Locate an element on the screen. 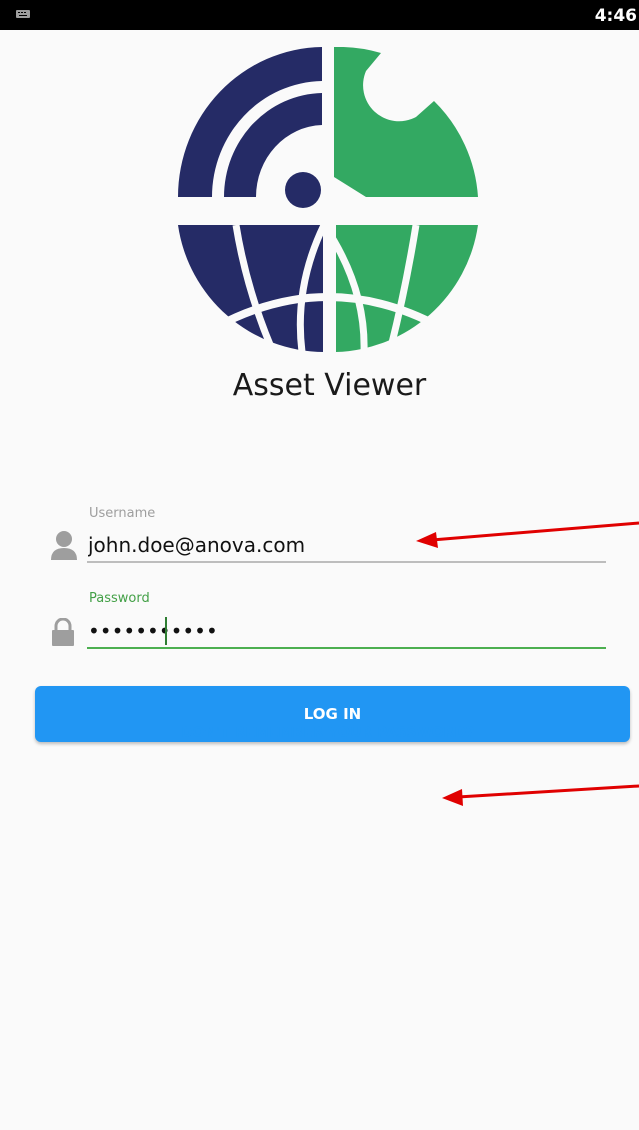 The image size is (639, 1130). lock-icon is located at coordinates (63, 632).